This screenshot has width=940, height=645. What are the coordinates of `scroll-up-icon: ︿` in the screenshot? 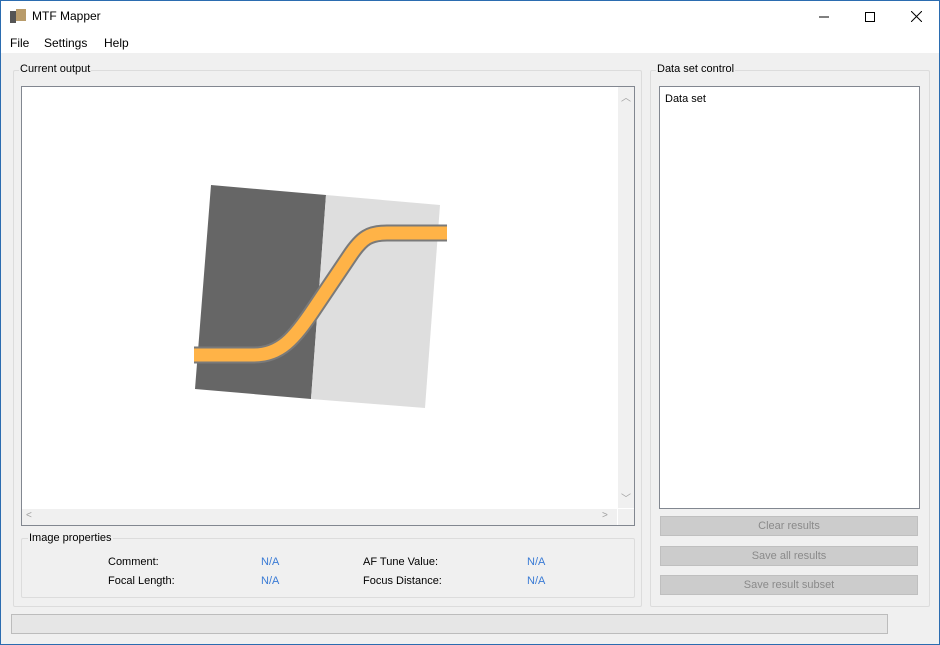 It's located at (626, 96).